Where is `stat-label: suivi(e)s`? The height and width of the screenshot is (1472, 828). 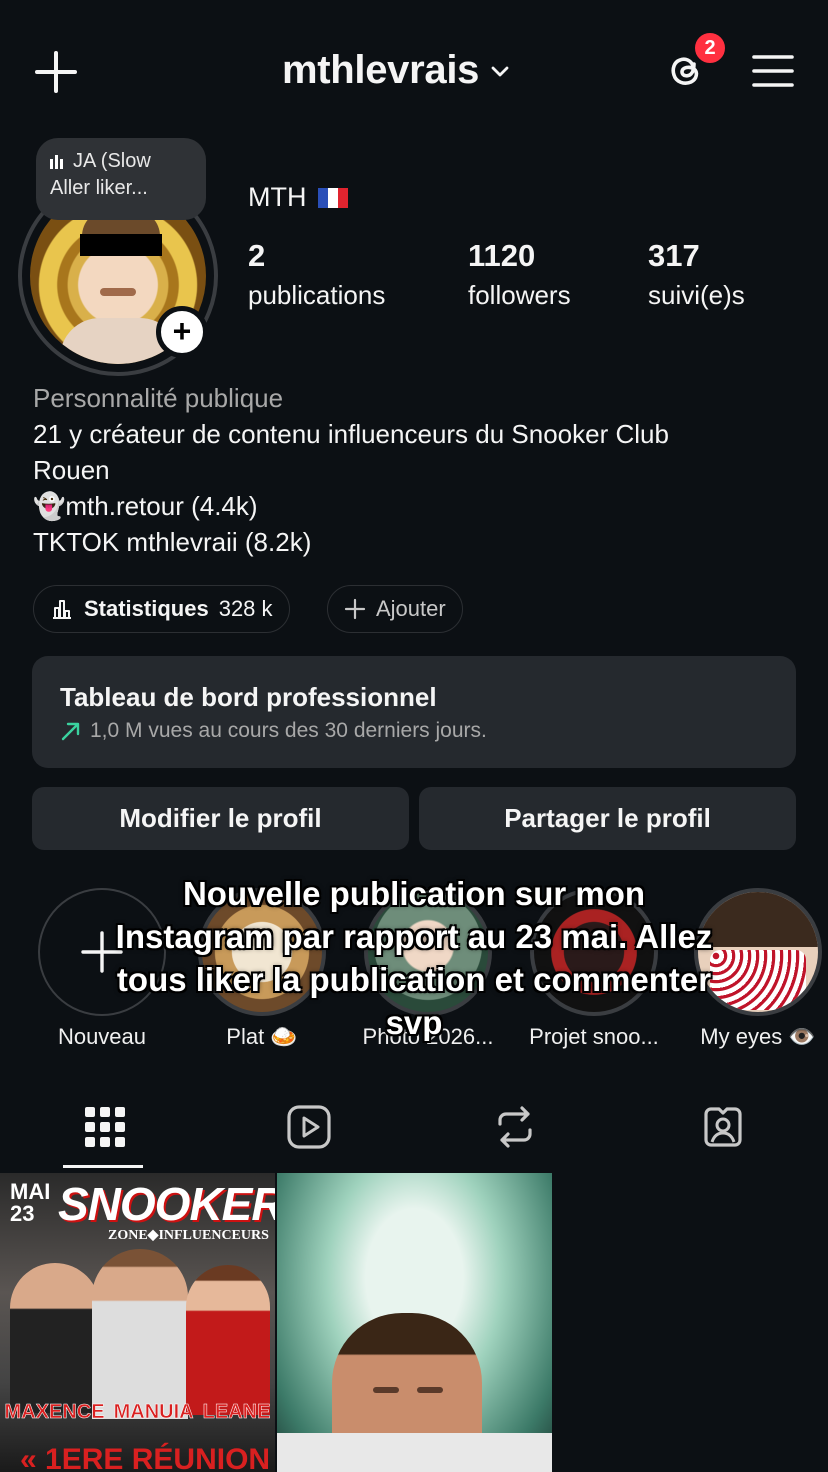
stat-label: suivi(e)s is located at coordinates (696, 295).